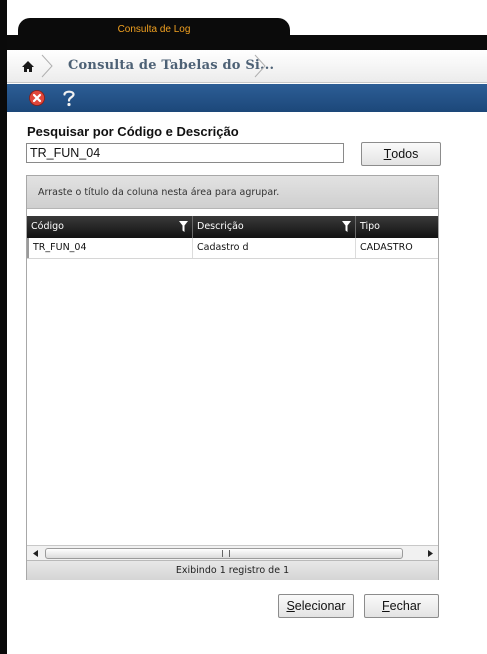  What do you see at coordinates (290, 606) in the screenshot?
I see `selecionar-mnemonic: S` at bounding box center [290, 606].